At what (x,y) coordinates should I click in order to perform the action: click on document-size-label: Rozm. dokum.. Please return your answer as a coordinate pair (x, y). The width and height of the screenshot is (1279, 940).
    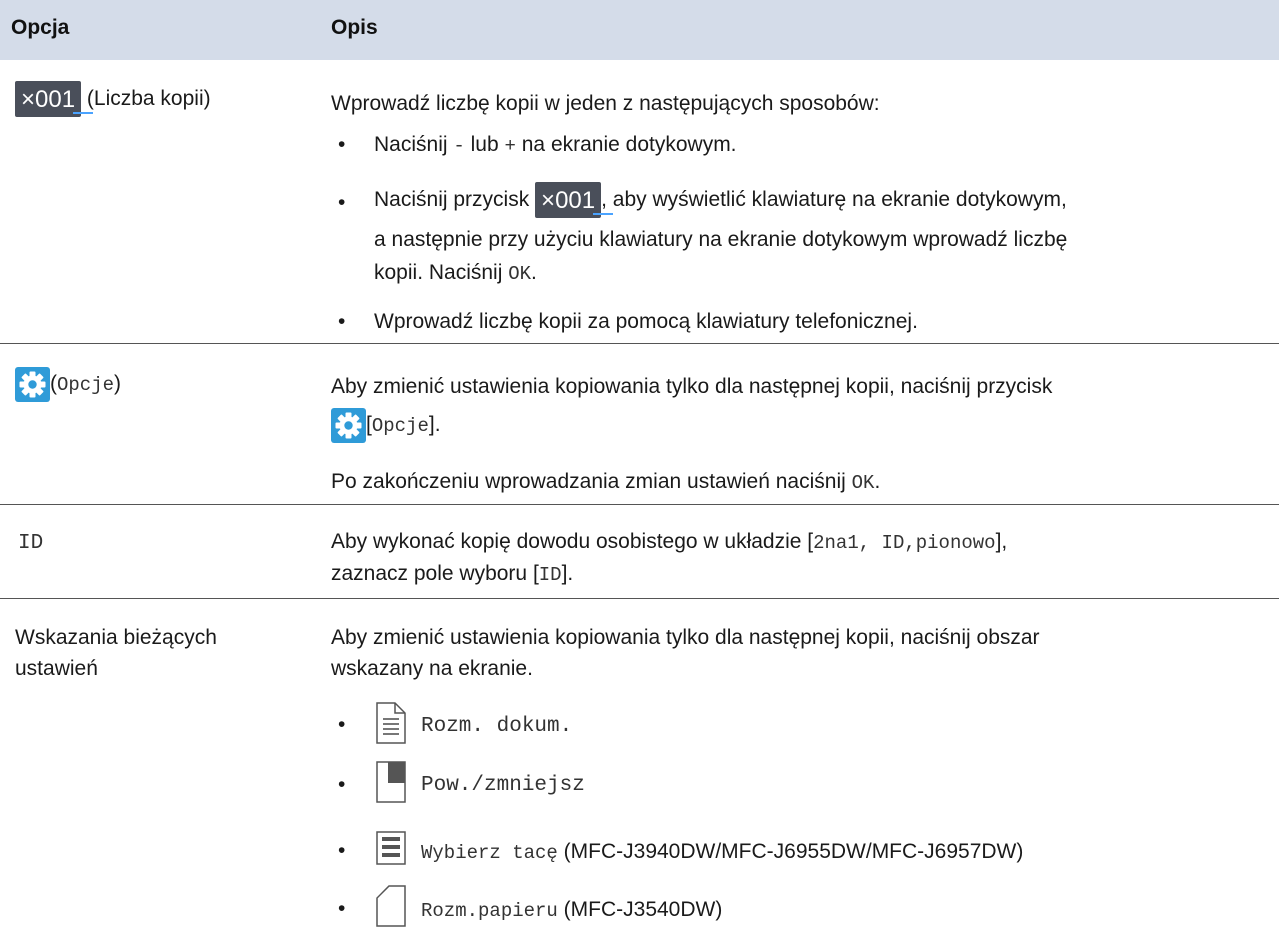
    Looking at the image, I should click on (497, 726).